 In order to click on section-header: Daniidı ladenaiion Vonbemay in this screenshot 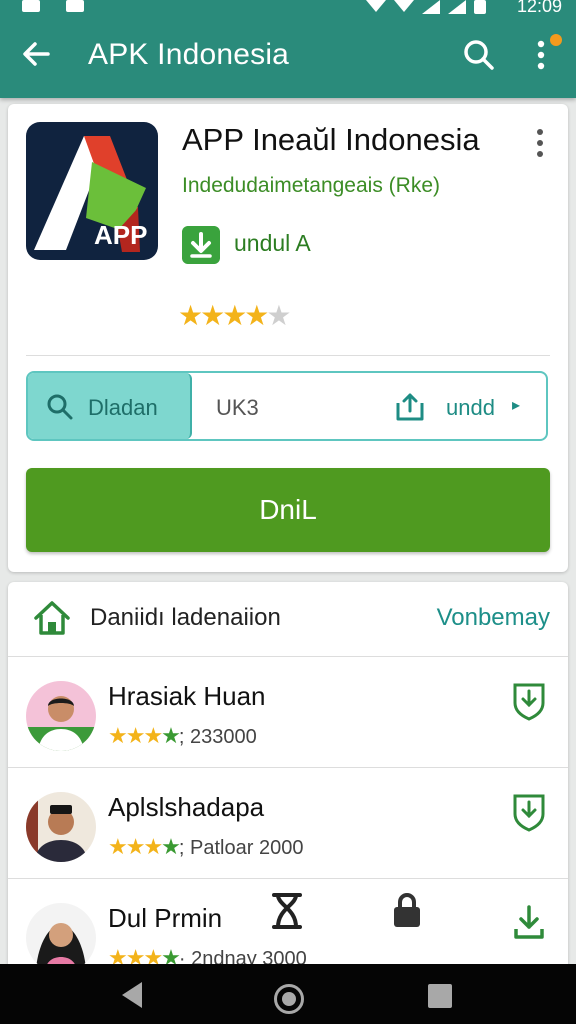, I will do `click(288, 619)`.